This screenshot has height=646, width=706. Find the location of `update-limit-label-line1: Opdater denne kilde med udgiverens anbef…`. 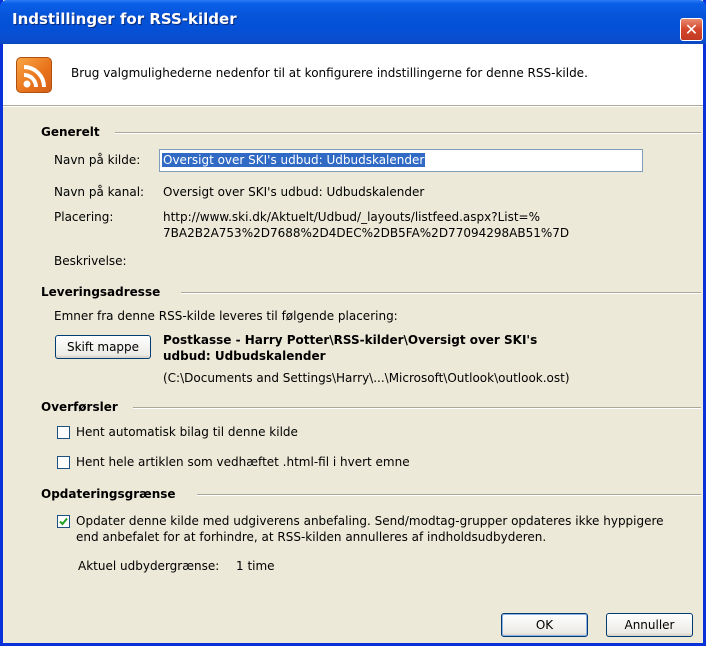

update-limit-label-line1: Opdater denne kilde med udgiverens anbef… is located at coordinates (370, 521).